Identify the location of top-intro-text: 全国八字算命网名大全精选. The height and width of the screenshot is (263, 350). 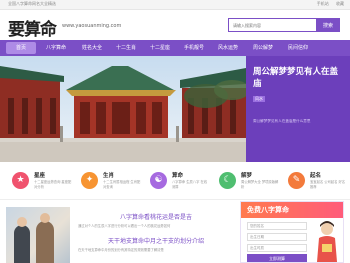
(32, 3).